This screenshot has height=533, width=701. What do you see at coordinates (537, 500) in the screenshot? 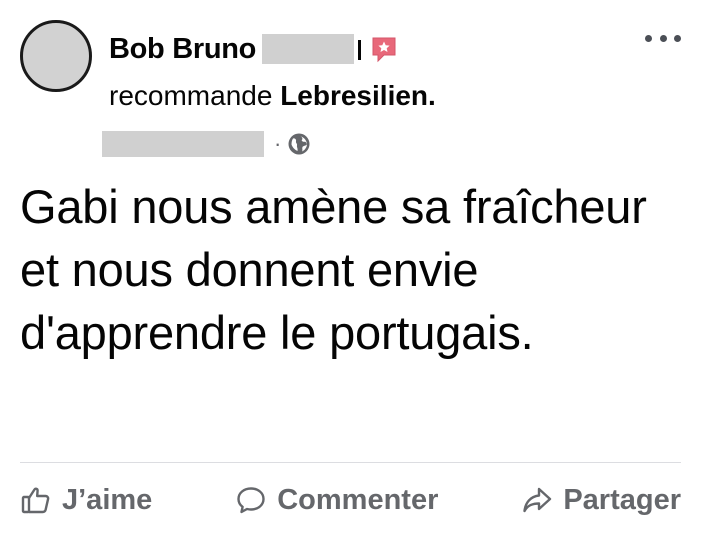
I see `share-arrow-icon` at bounding box center [537, 500].